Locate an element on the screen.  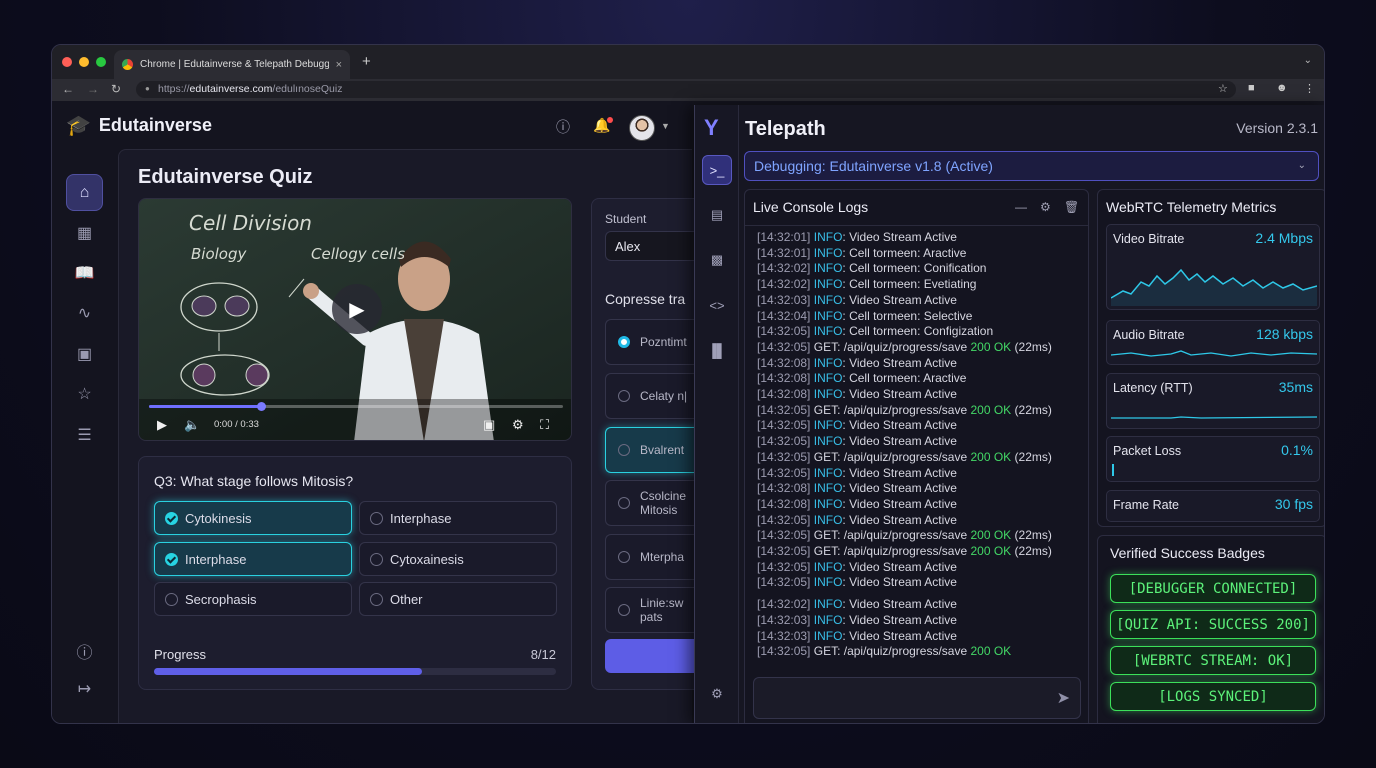
tab-close-icon: × is located at coordinates (339, 65).